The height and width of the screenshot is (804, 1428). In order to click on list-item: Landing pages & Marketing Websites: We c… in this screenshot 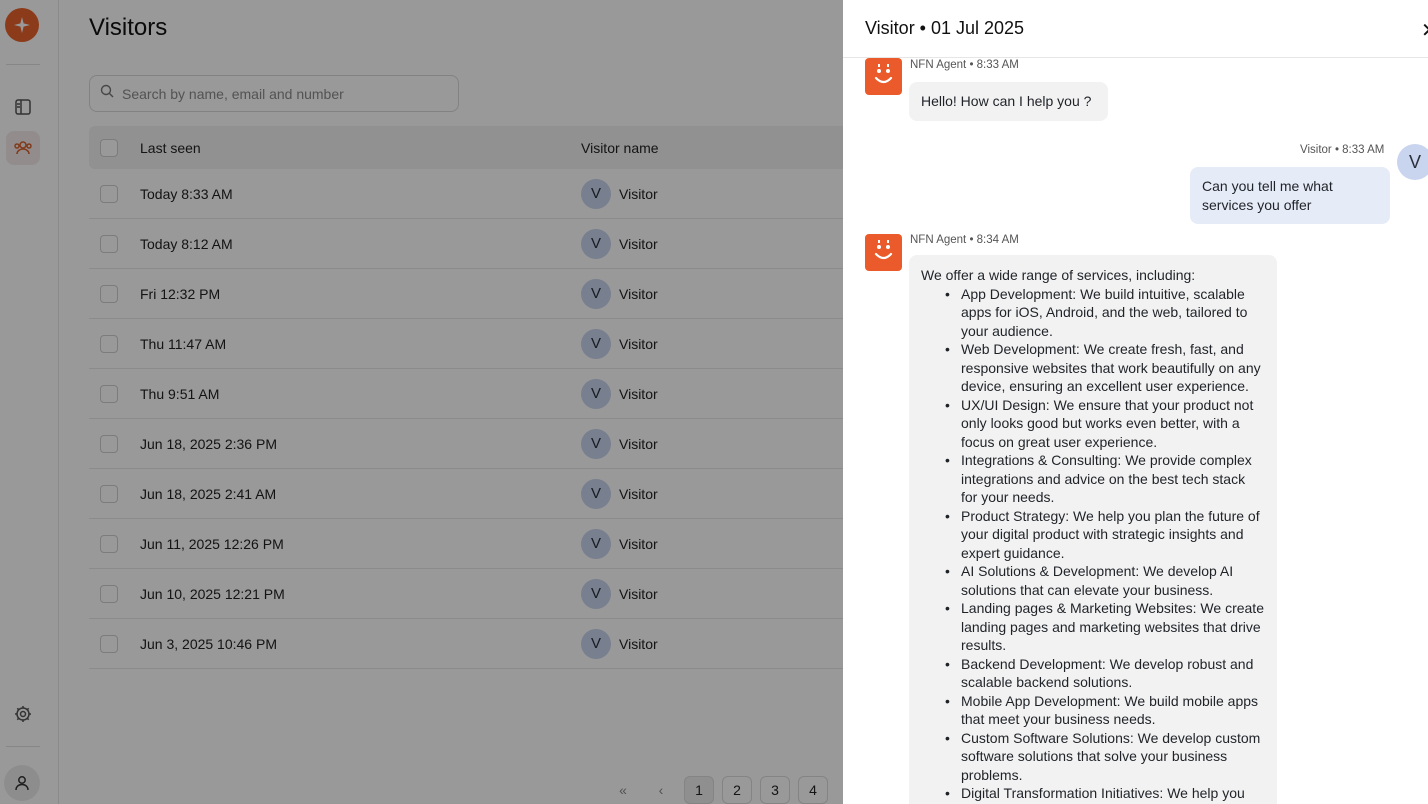, I will do `click(1104, 627)`.